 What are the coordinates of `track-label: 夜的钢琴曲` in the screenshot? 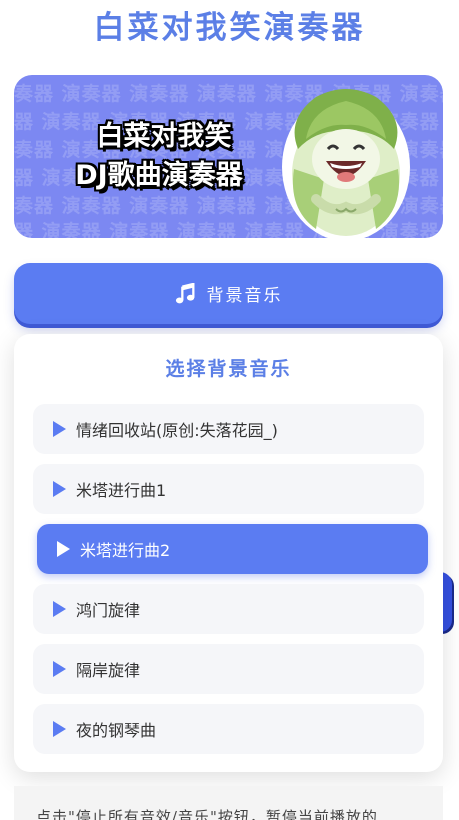 It's located at (116, 730).